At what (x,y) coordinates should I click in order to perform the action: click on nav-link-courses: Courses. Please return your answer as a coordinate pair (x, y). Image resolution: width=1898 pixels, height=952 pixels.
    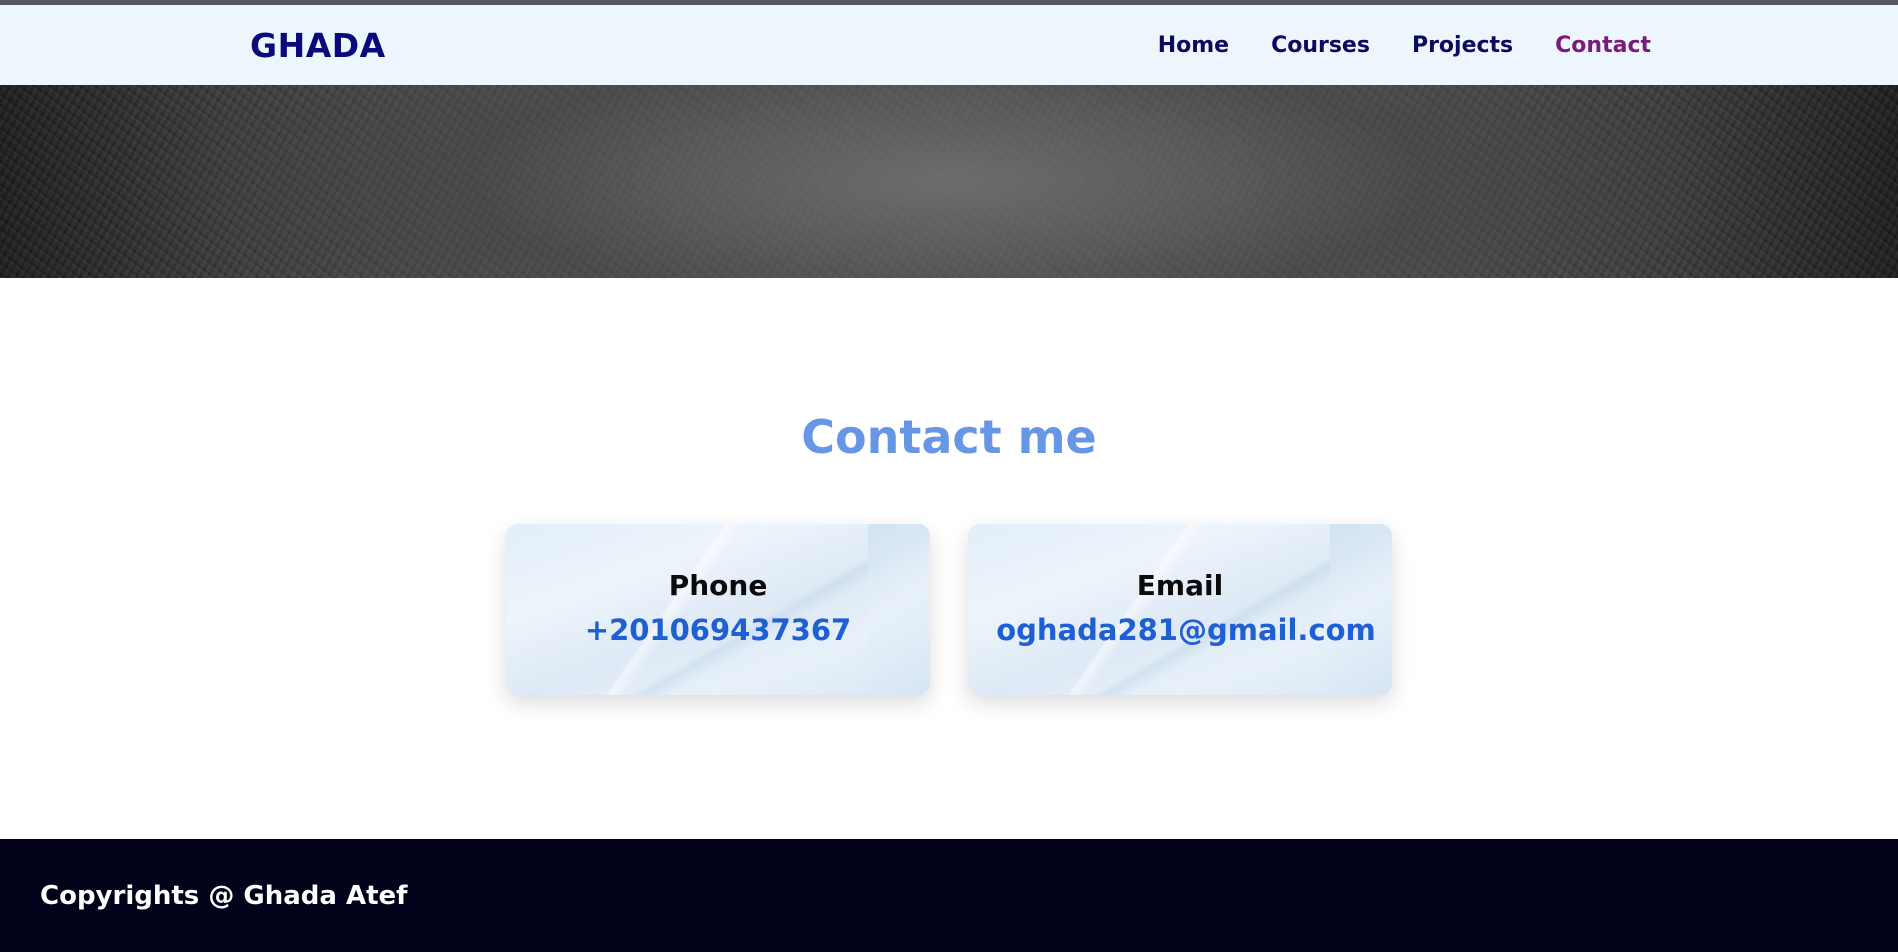
    Looking at the image, I should click on (1320, 46).